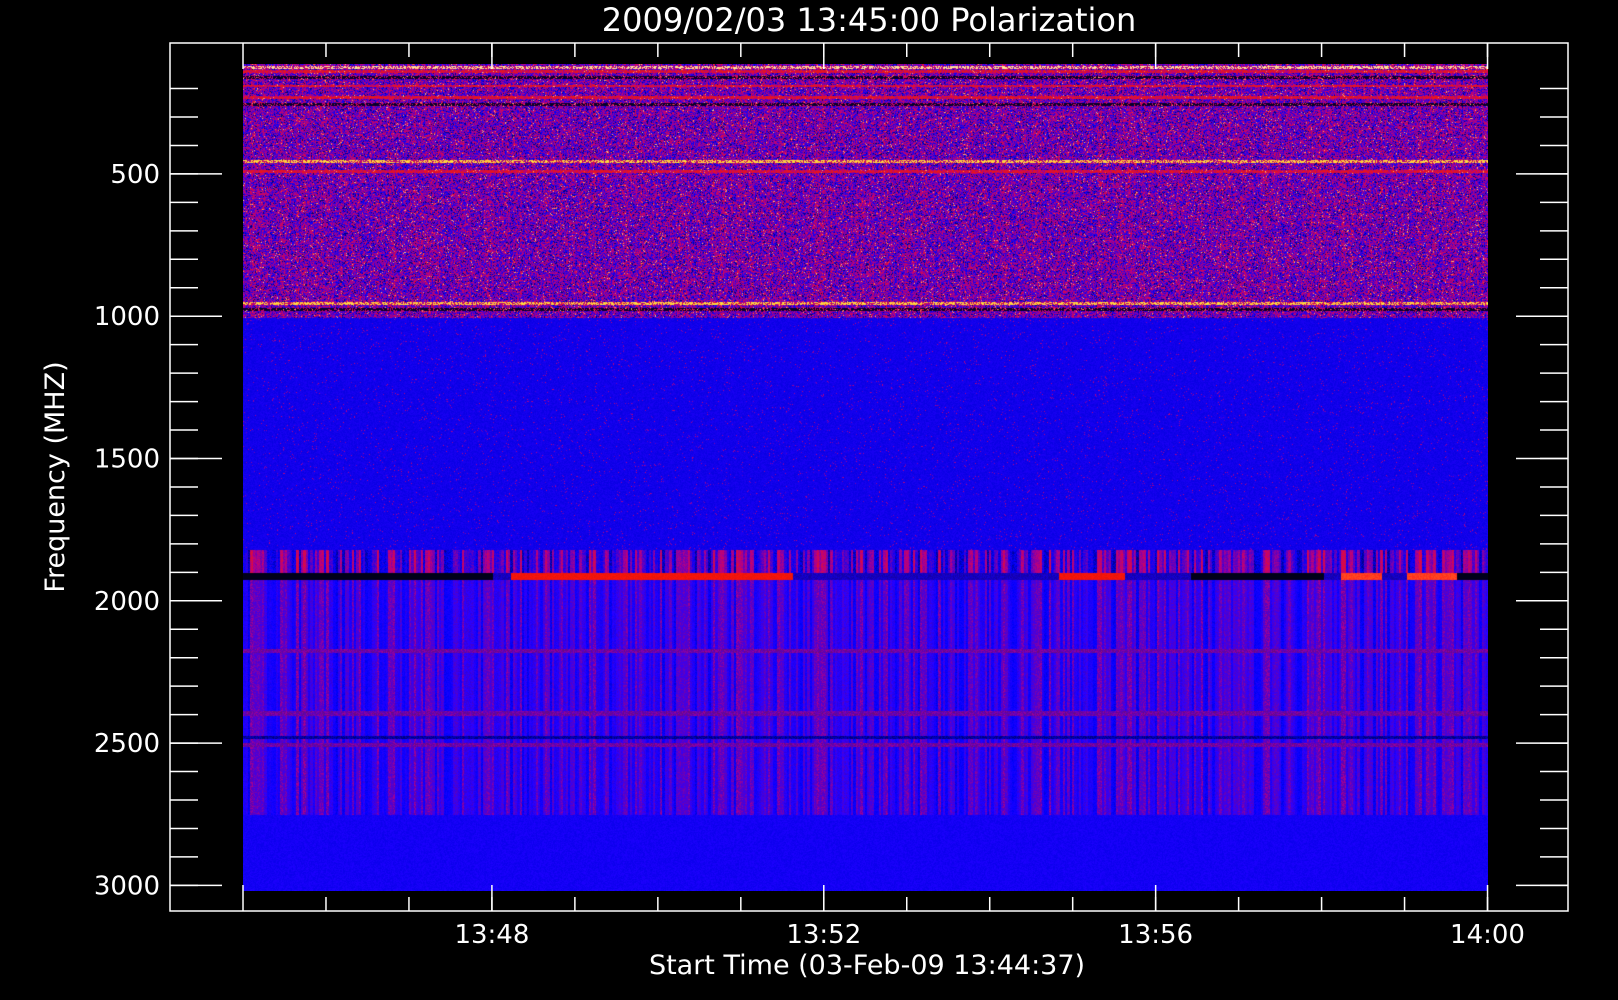 This screenshot has width=1618, height=1000. Describe the element at coordinates (127, 460) in the screenshot. I see `y-tick-label: 1500` at that location.